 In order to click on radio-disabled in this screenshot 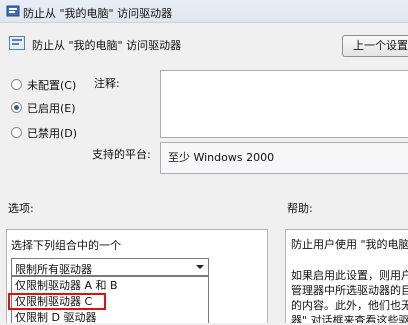, I will do `click(16, 132)`.